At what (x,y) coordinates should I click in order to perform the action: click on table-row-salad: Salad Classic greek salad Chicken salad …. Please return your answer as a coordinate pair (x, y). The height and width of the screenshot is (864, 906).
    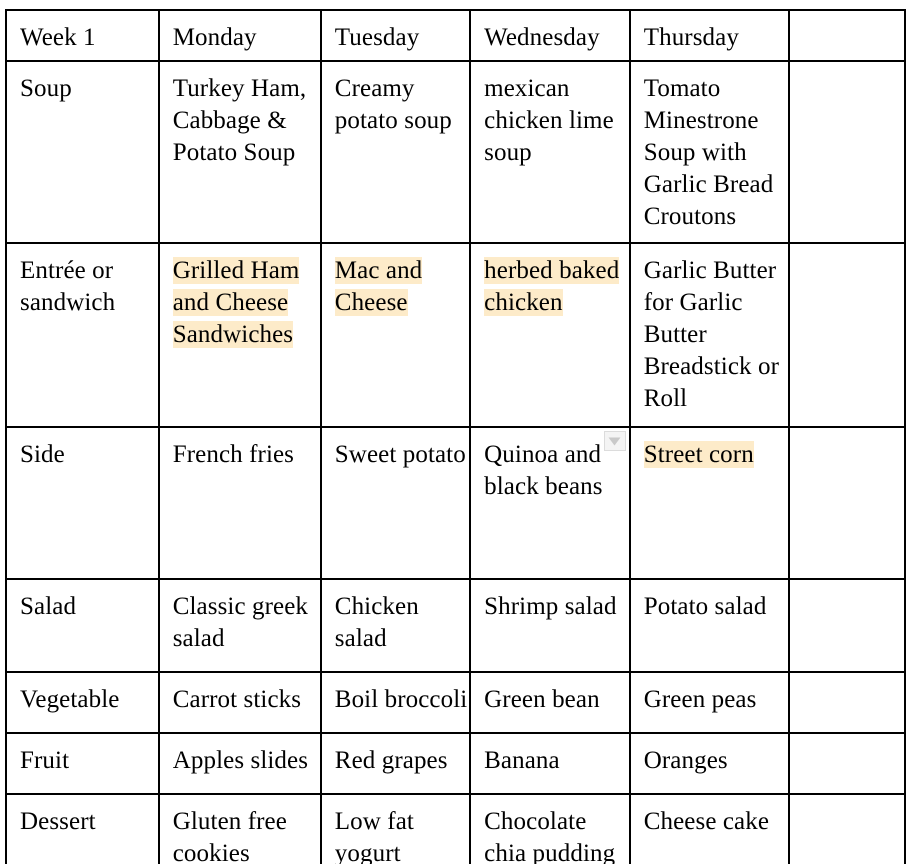
    Looking at the image, I should click on (455, 625).